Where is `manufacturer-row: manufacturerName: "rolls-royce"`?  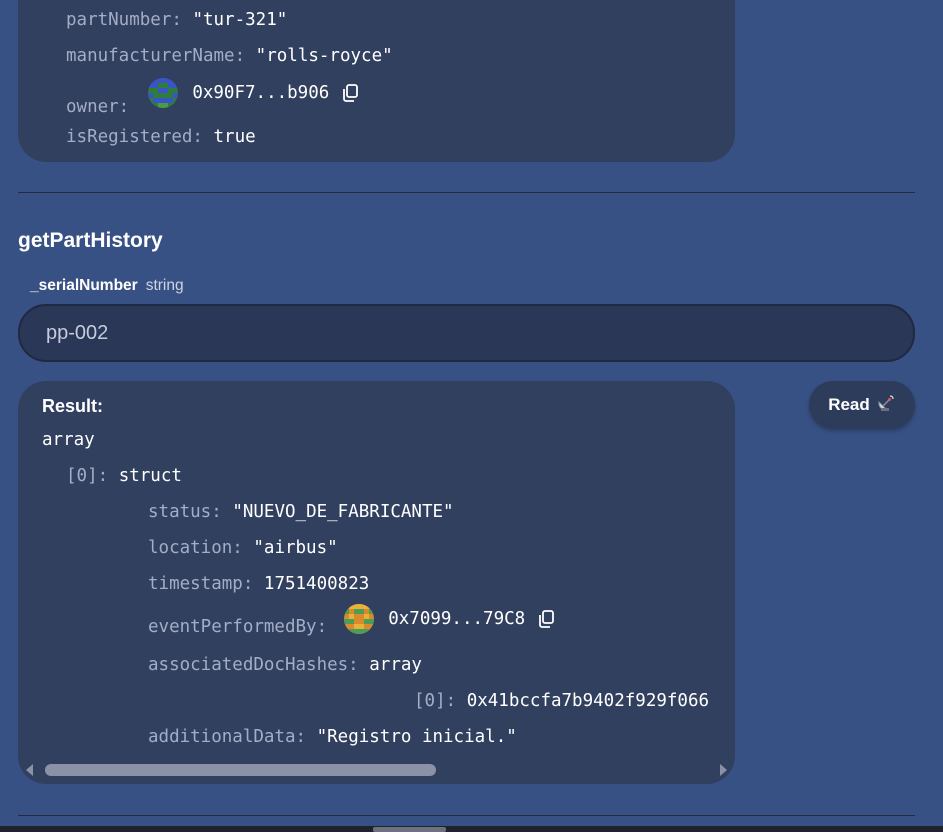
manufacturer-row: manufacturerName: "rolls-royce" is located at coordinates (229, 56).